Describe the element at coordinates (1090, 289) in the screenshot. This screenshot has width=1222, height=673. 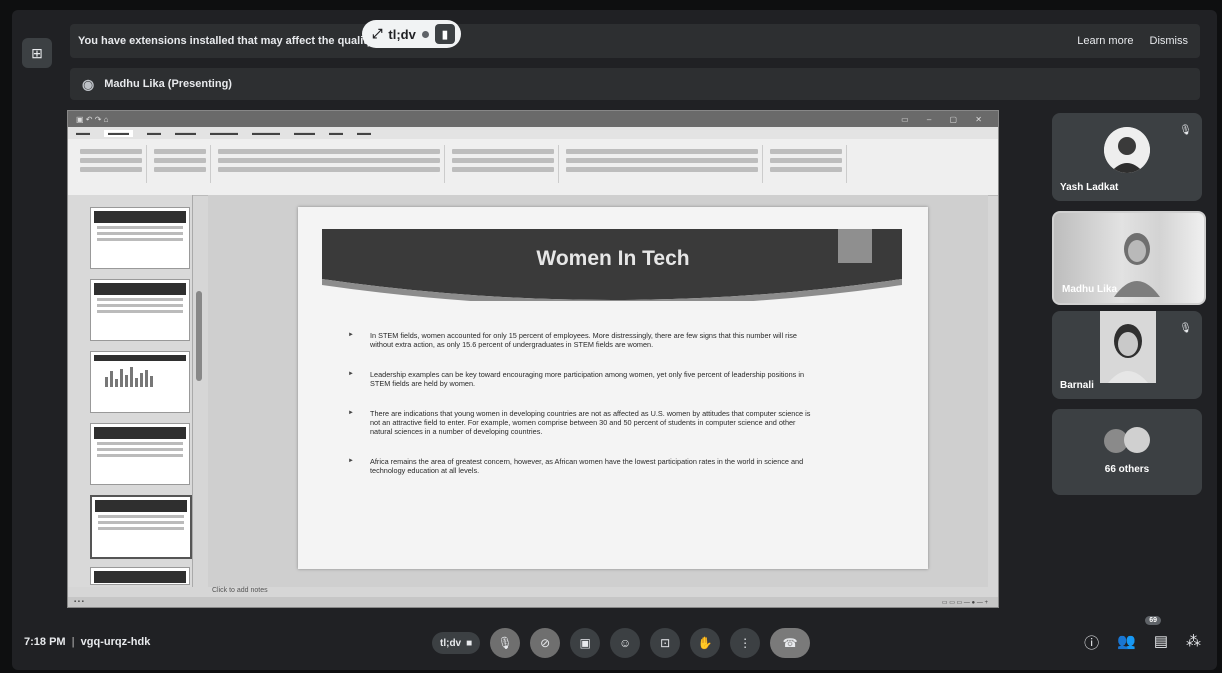
I see `participant-name: Madhu Lika` at that location.